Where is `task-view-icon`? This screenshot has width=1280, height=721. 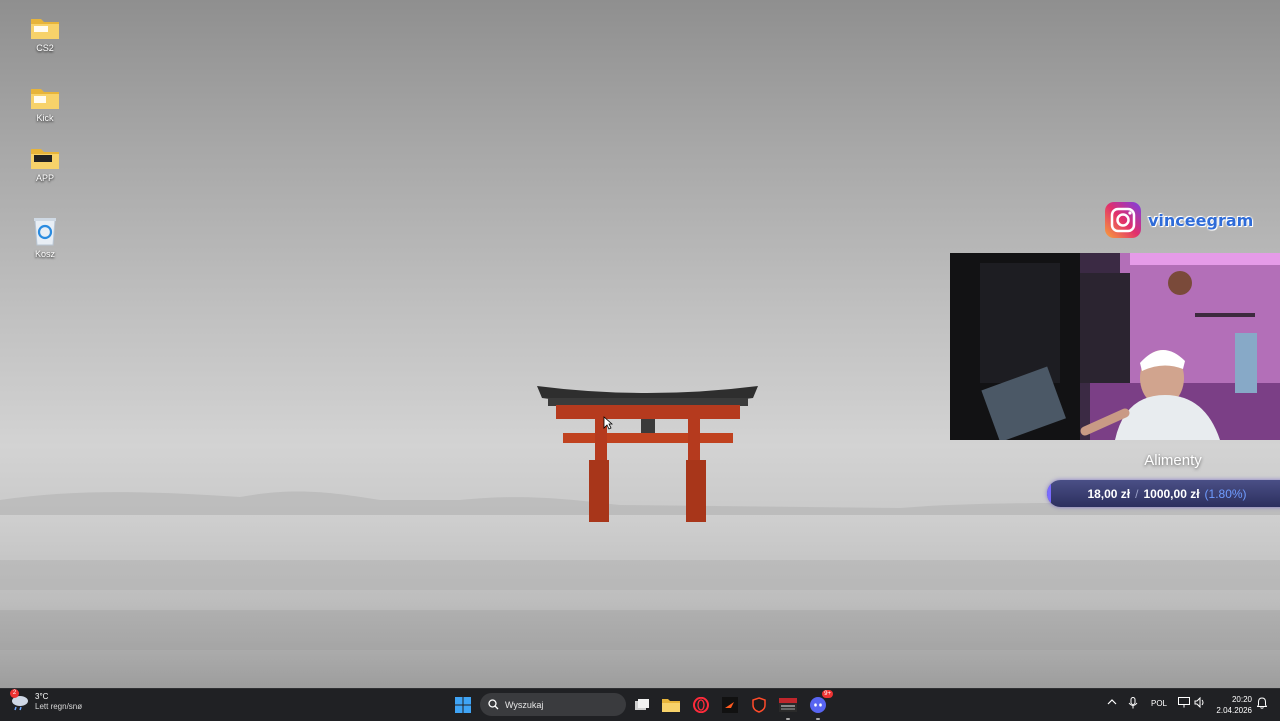
task-view-icon is located at coordinates (642, 704).